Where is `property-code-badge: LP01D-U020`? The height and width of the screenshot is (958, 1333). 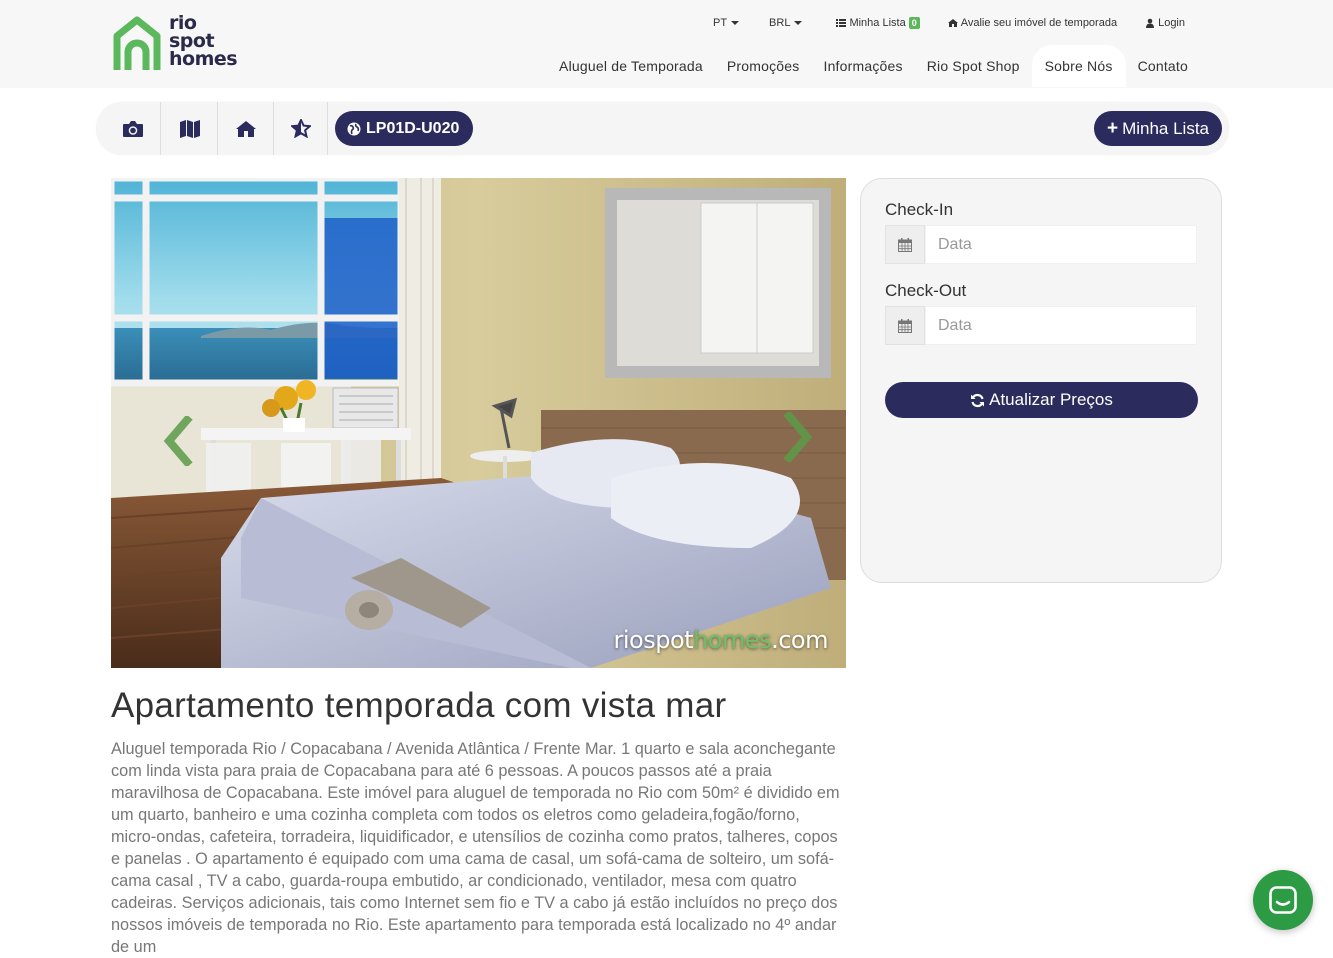
property-code-badge: LP01D-U020 is located at coordinates (404, 128).